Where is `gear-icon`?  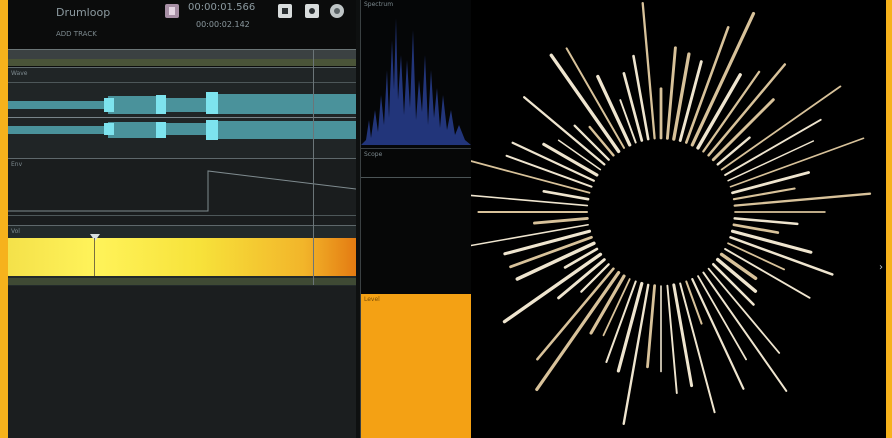
gear-icon is located at coordinates (337, 11).